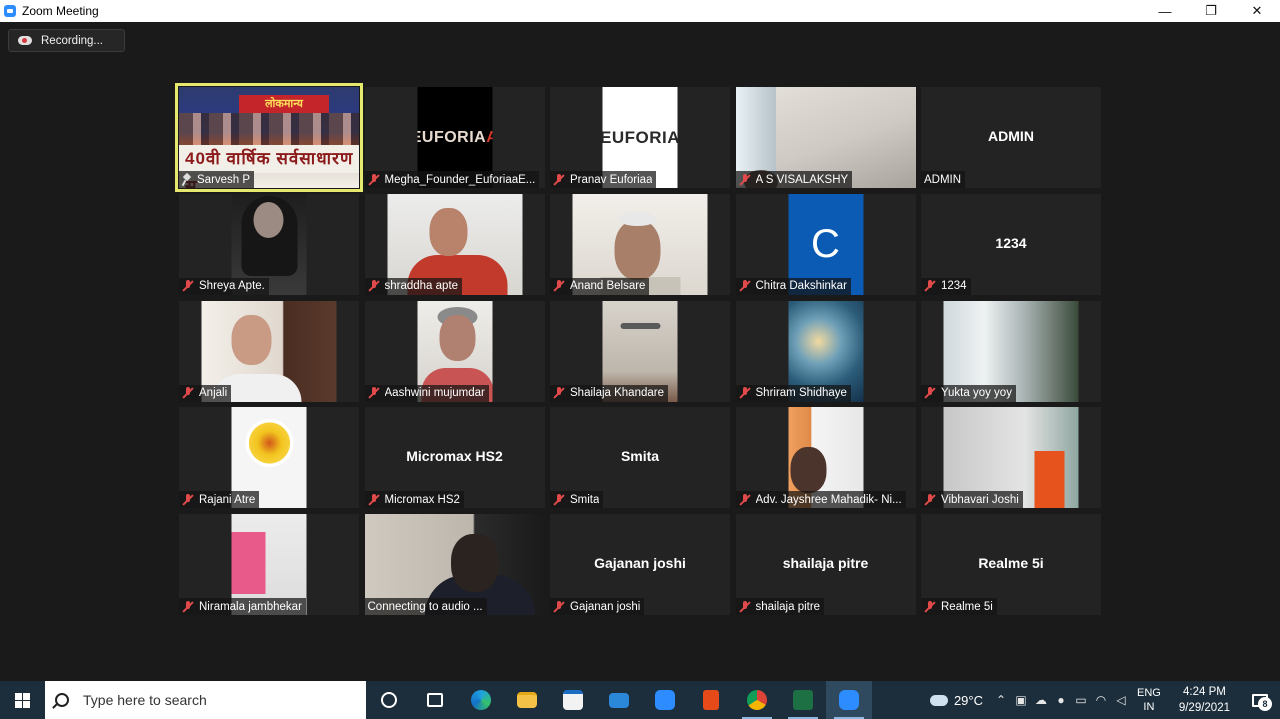 Image resolution: width=1280 pixels, height=719 pixels. What do you see at coordinates (1049, 480) in the screenshot?
I see `hanging-cloth` at bounding box center [1049, 480].